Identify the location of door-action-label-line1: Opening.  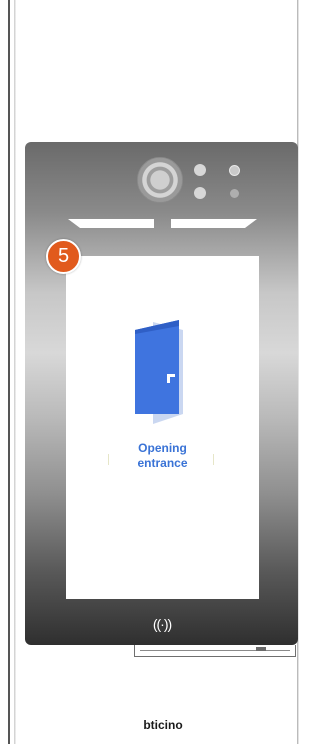
(162, 448).